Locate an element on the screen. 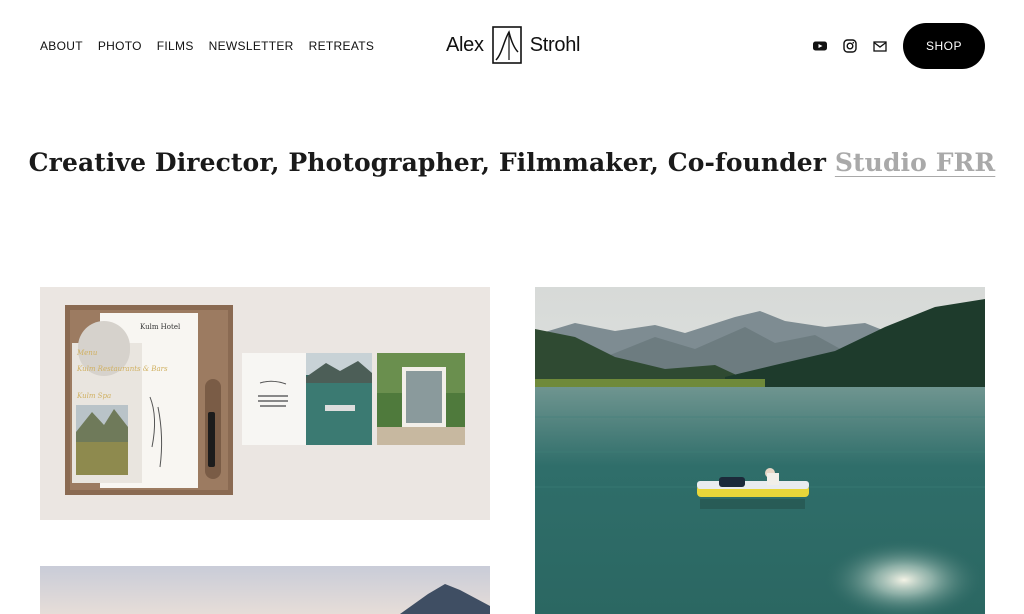  instagram-icon is located at coordinates (850, 46).